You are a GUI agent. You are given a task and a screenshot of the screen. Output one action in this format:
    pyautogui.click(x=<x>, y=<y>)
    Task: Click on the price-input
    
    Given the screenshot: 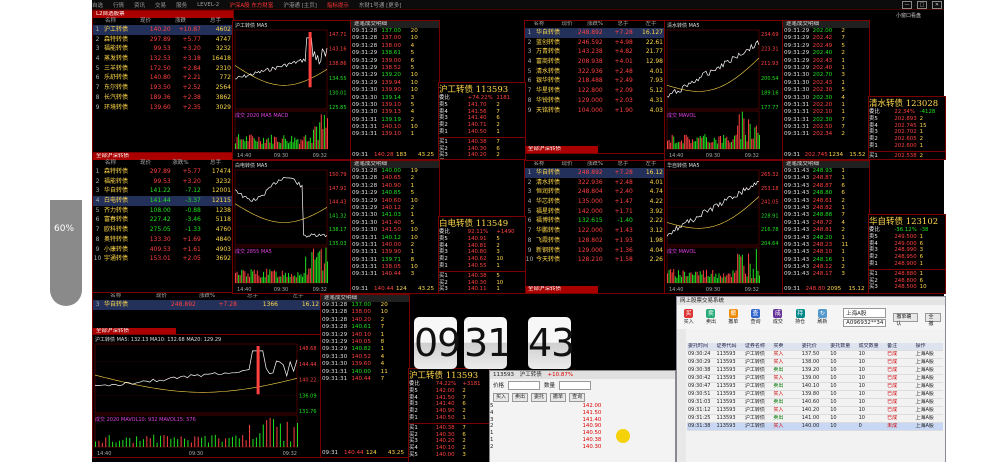 What is the action you would take?
    pyautogui.click(x=524, y=385)
    